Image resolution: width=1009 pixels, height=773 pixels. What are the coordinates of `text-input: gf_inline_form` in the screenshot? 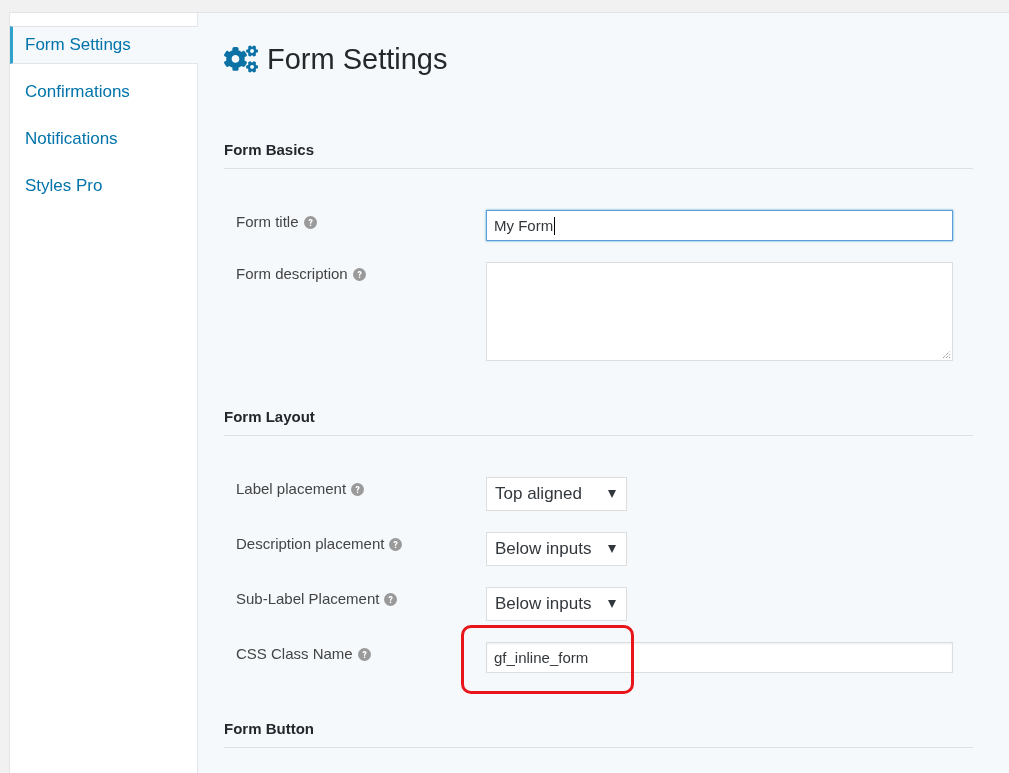 It's located at (719, 657).